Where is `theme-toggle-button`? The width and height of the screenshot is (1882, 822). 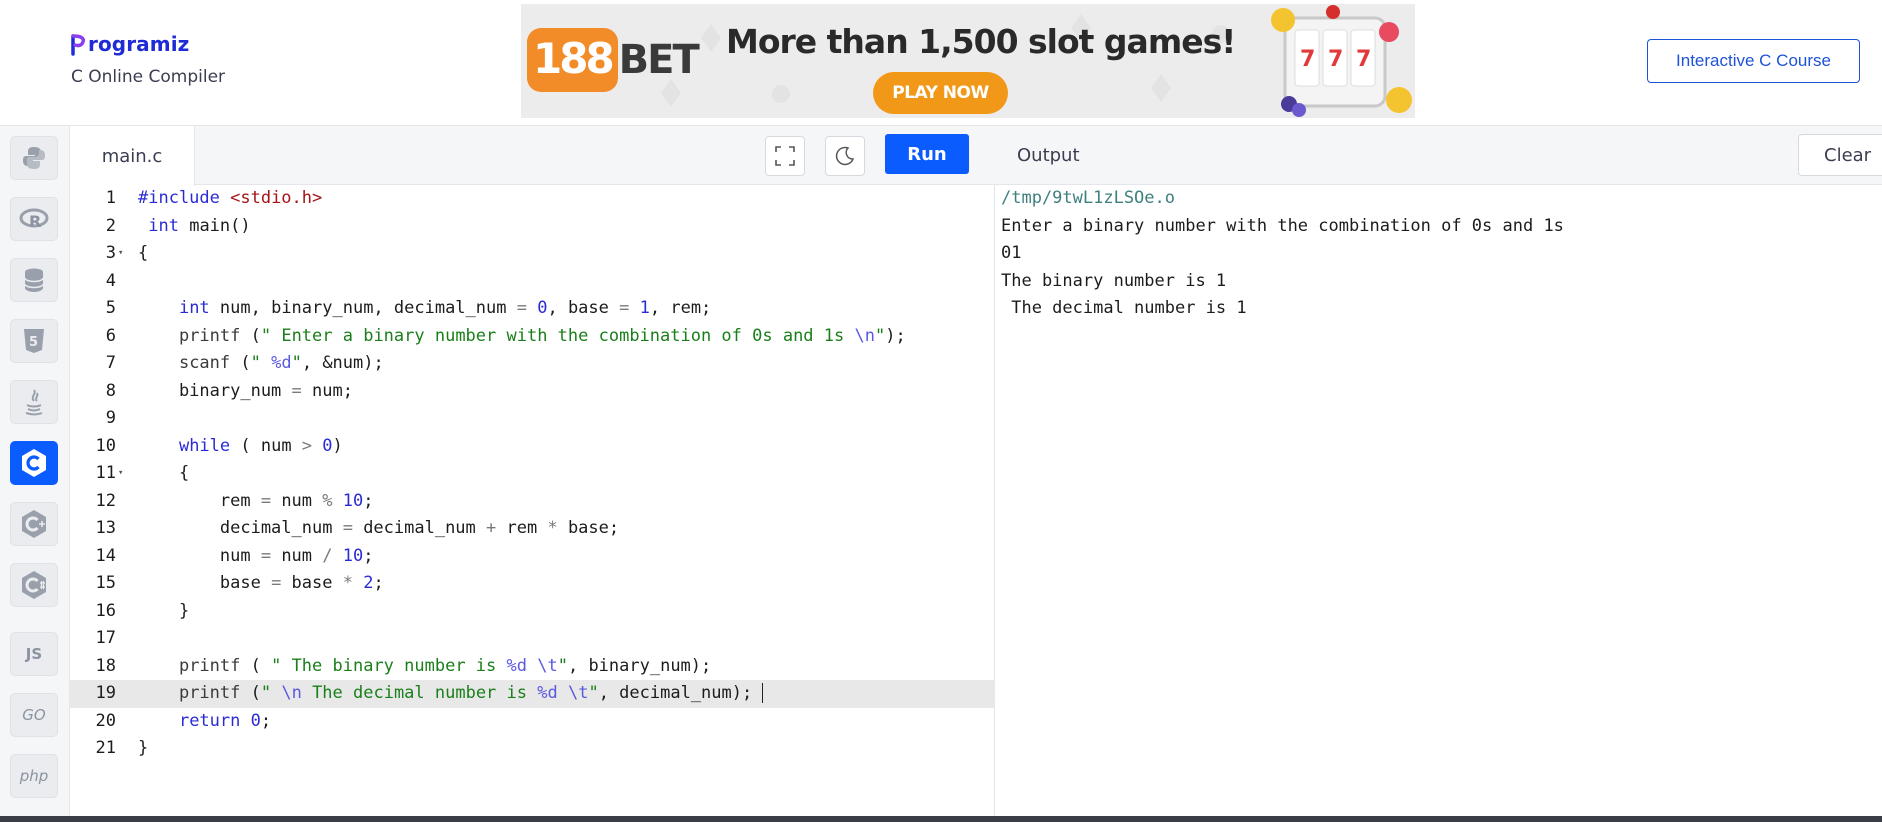 theme-toggle-button is located at coordinates (845, 156).